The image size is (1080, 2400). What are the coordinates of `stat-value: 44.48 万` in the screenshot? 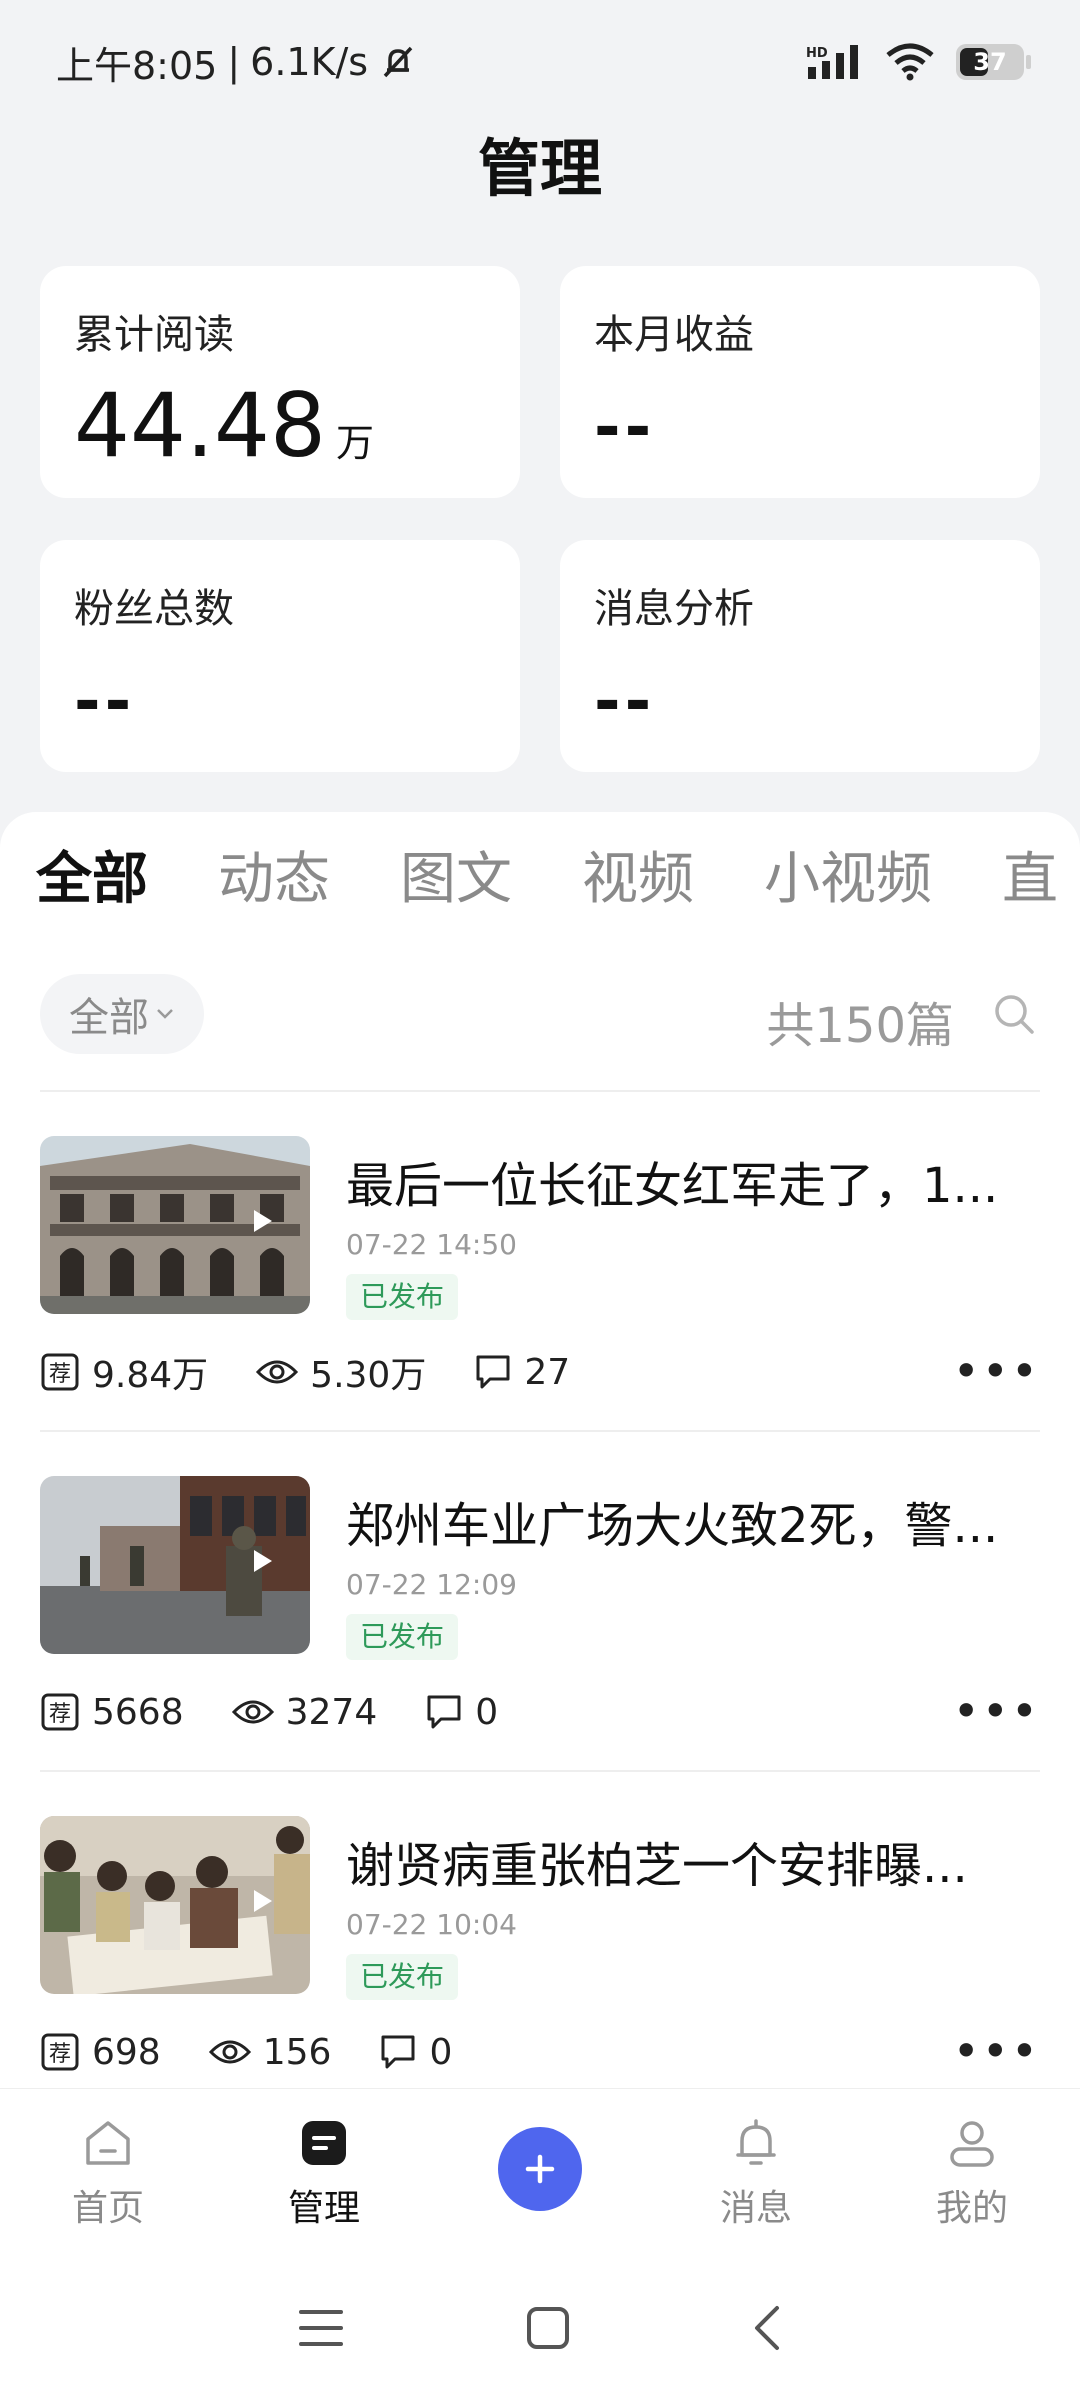 It's located at (280, 426).